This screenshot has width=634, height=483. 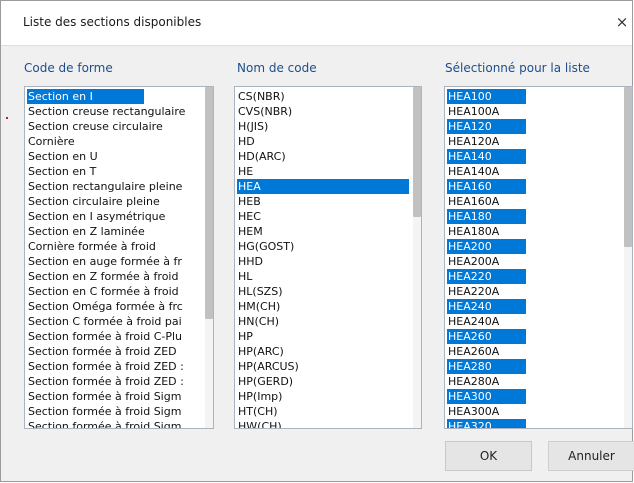 What do you see at coordinates (591, 456) in the screenshot?
I see `cancel-button: Annuler` at bounding box center [591, 456].